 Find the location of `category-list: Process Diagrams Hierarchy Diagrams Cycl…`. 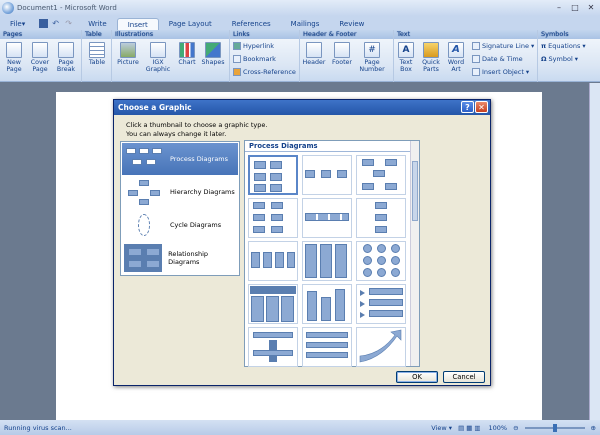

category-list: Process Diagrams Hierarchy Diagrams Cycl… is located at coordinates (180, 208).